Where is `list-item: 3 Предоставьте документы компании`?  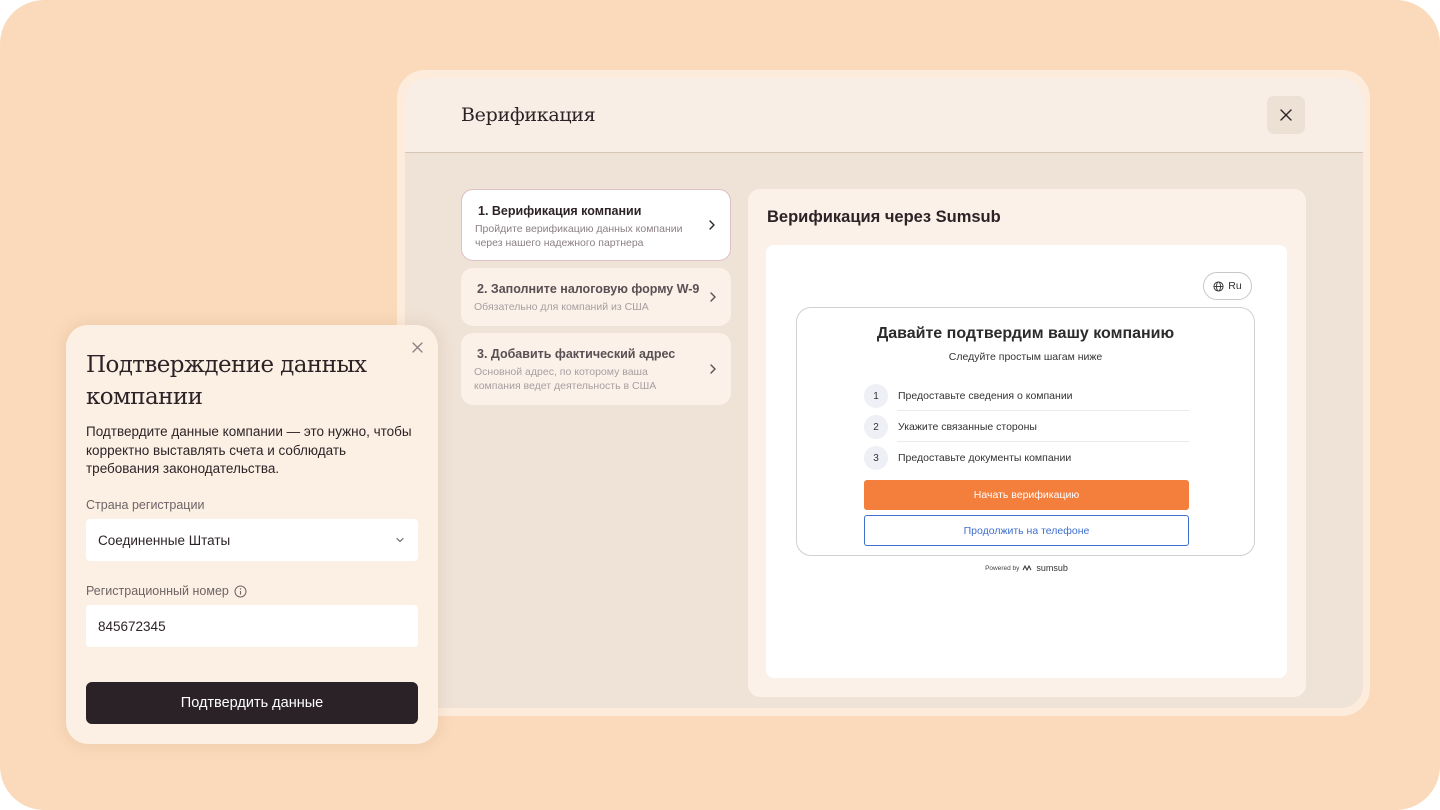
list-item: 3 Предоставьте документы компании is located at coordinates (1026, 458).